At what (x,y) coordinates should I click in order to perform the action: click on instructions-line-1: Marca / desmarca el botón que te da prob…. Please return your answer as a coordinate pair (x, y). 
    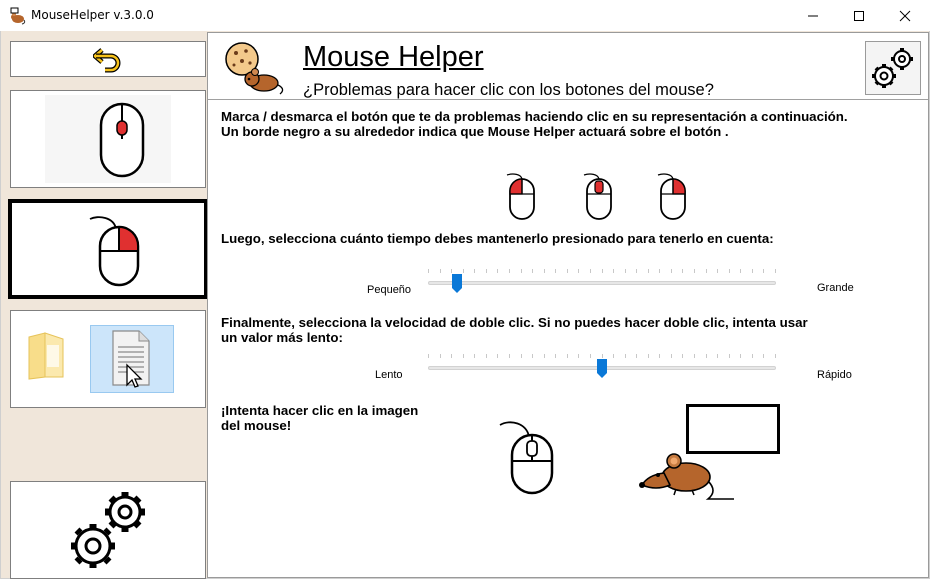
    Looking at the image, I should click on (534, 116).